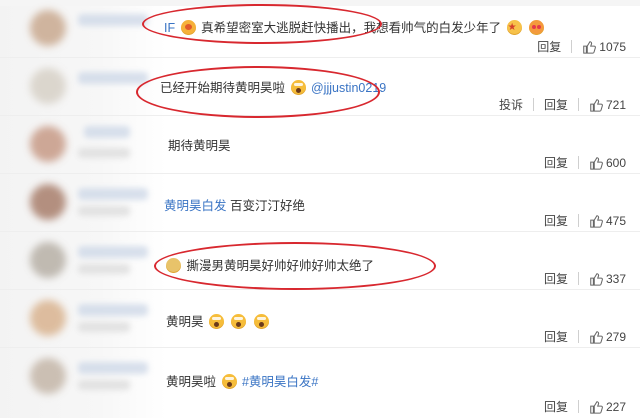  I want to click on like-button: 227, so click(607, 407).